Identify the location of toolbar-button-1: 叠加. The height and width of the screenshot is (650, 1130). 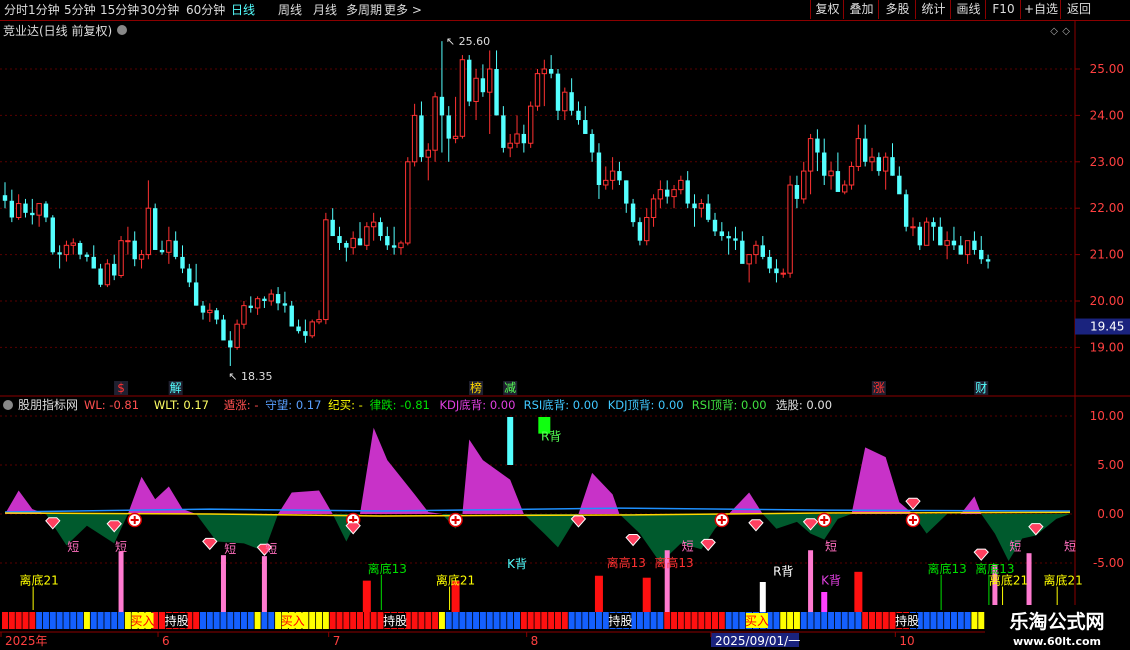
(861, 9).